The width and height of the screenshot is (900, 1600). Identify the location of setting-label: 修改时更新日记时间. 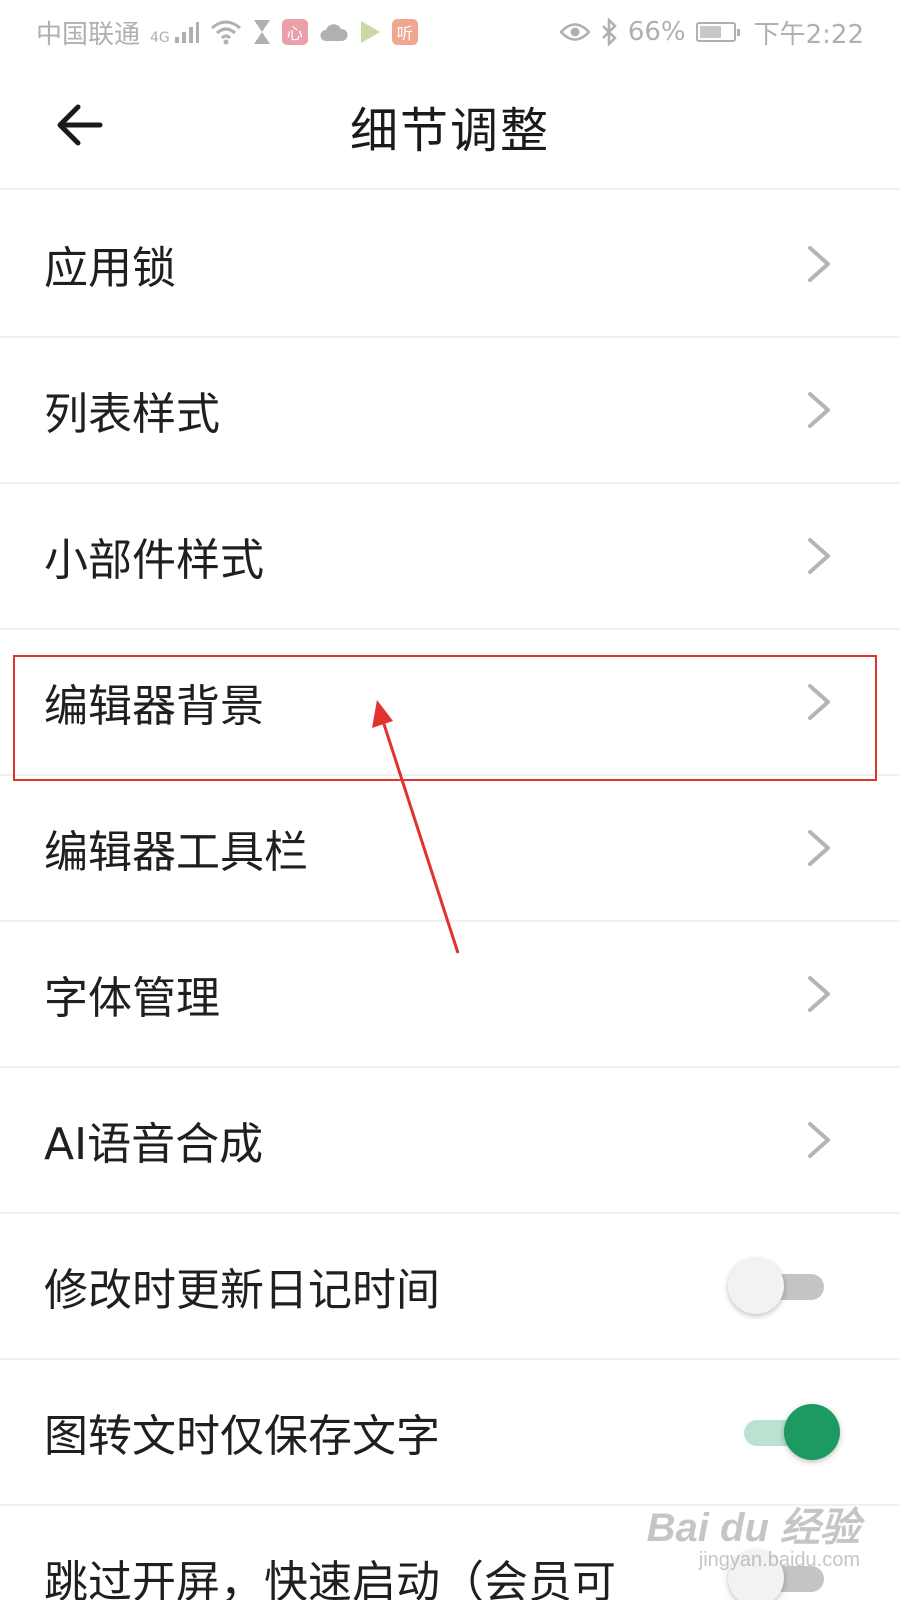
(242, 1290).